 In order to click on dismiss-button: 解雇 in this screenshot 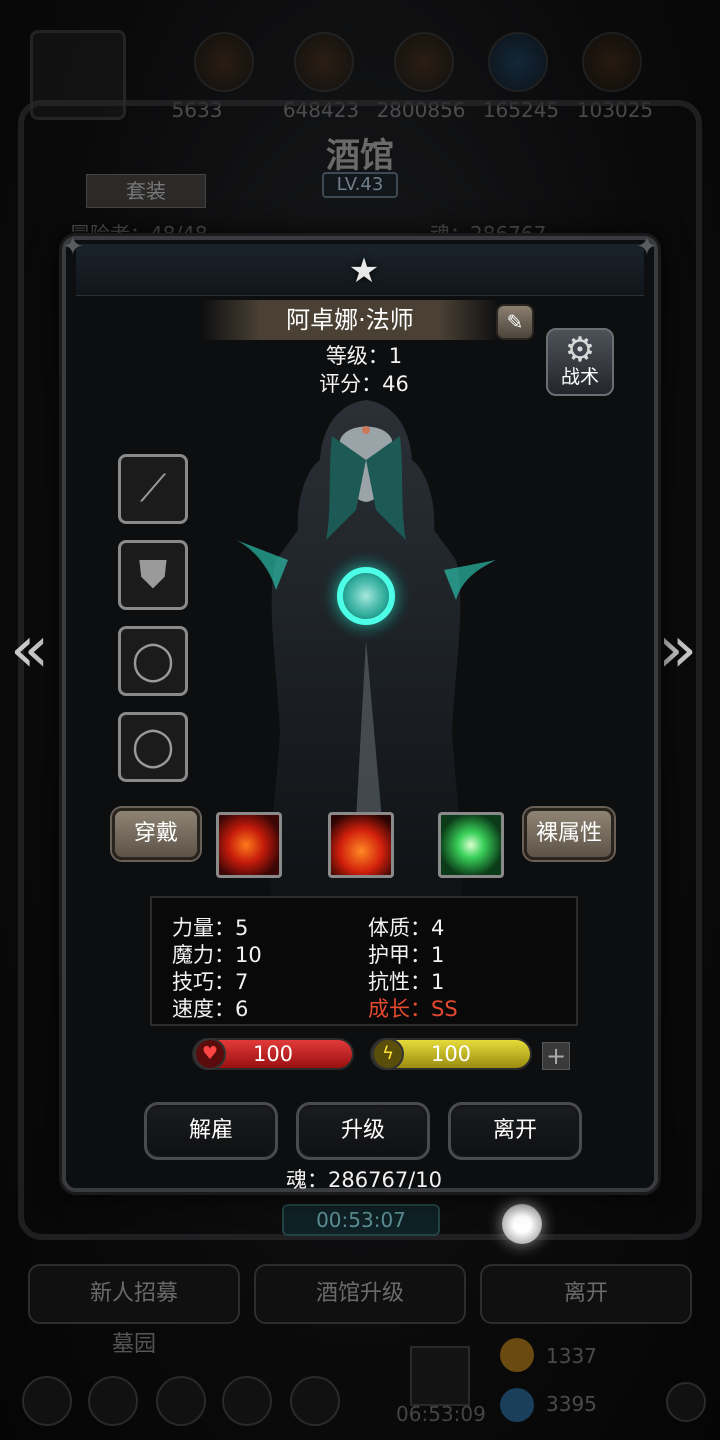, I will do `click(211, 1131)`.